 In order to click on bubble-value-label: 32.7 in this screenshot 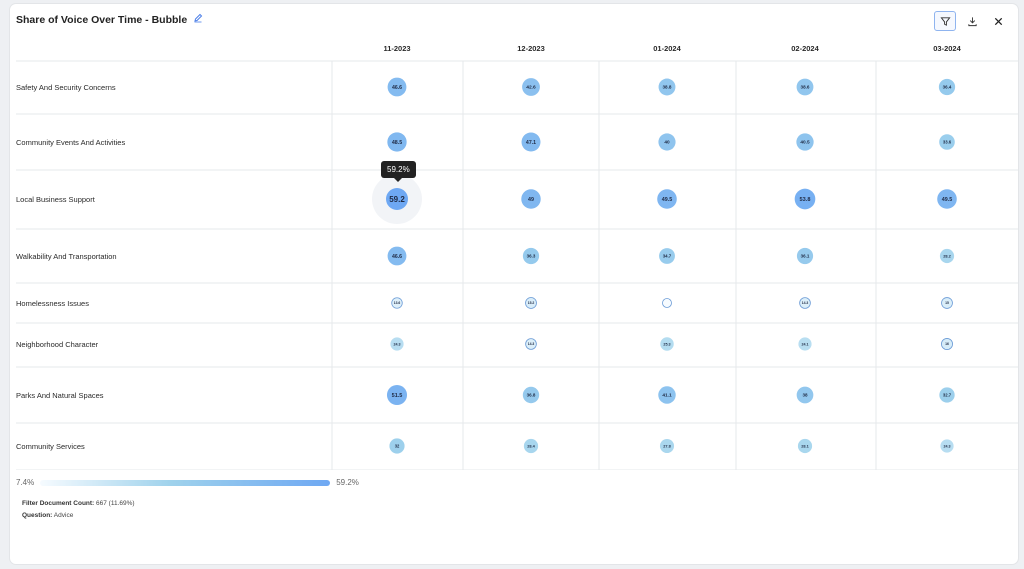, I will do `click(947, 394)`.